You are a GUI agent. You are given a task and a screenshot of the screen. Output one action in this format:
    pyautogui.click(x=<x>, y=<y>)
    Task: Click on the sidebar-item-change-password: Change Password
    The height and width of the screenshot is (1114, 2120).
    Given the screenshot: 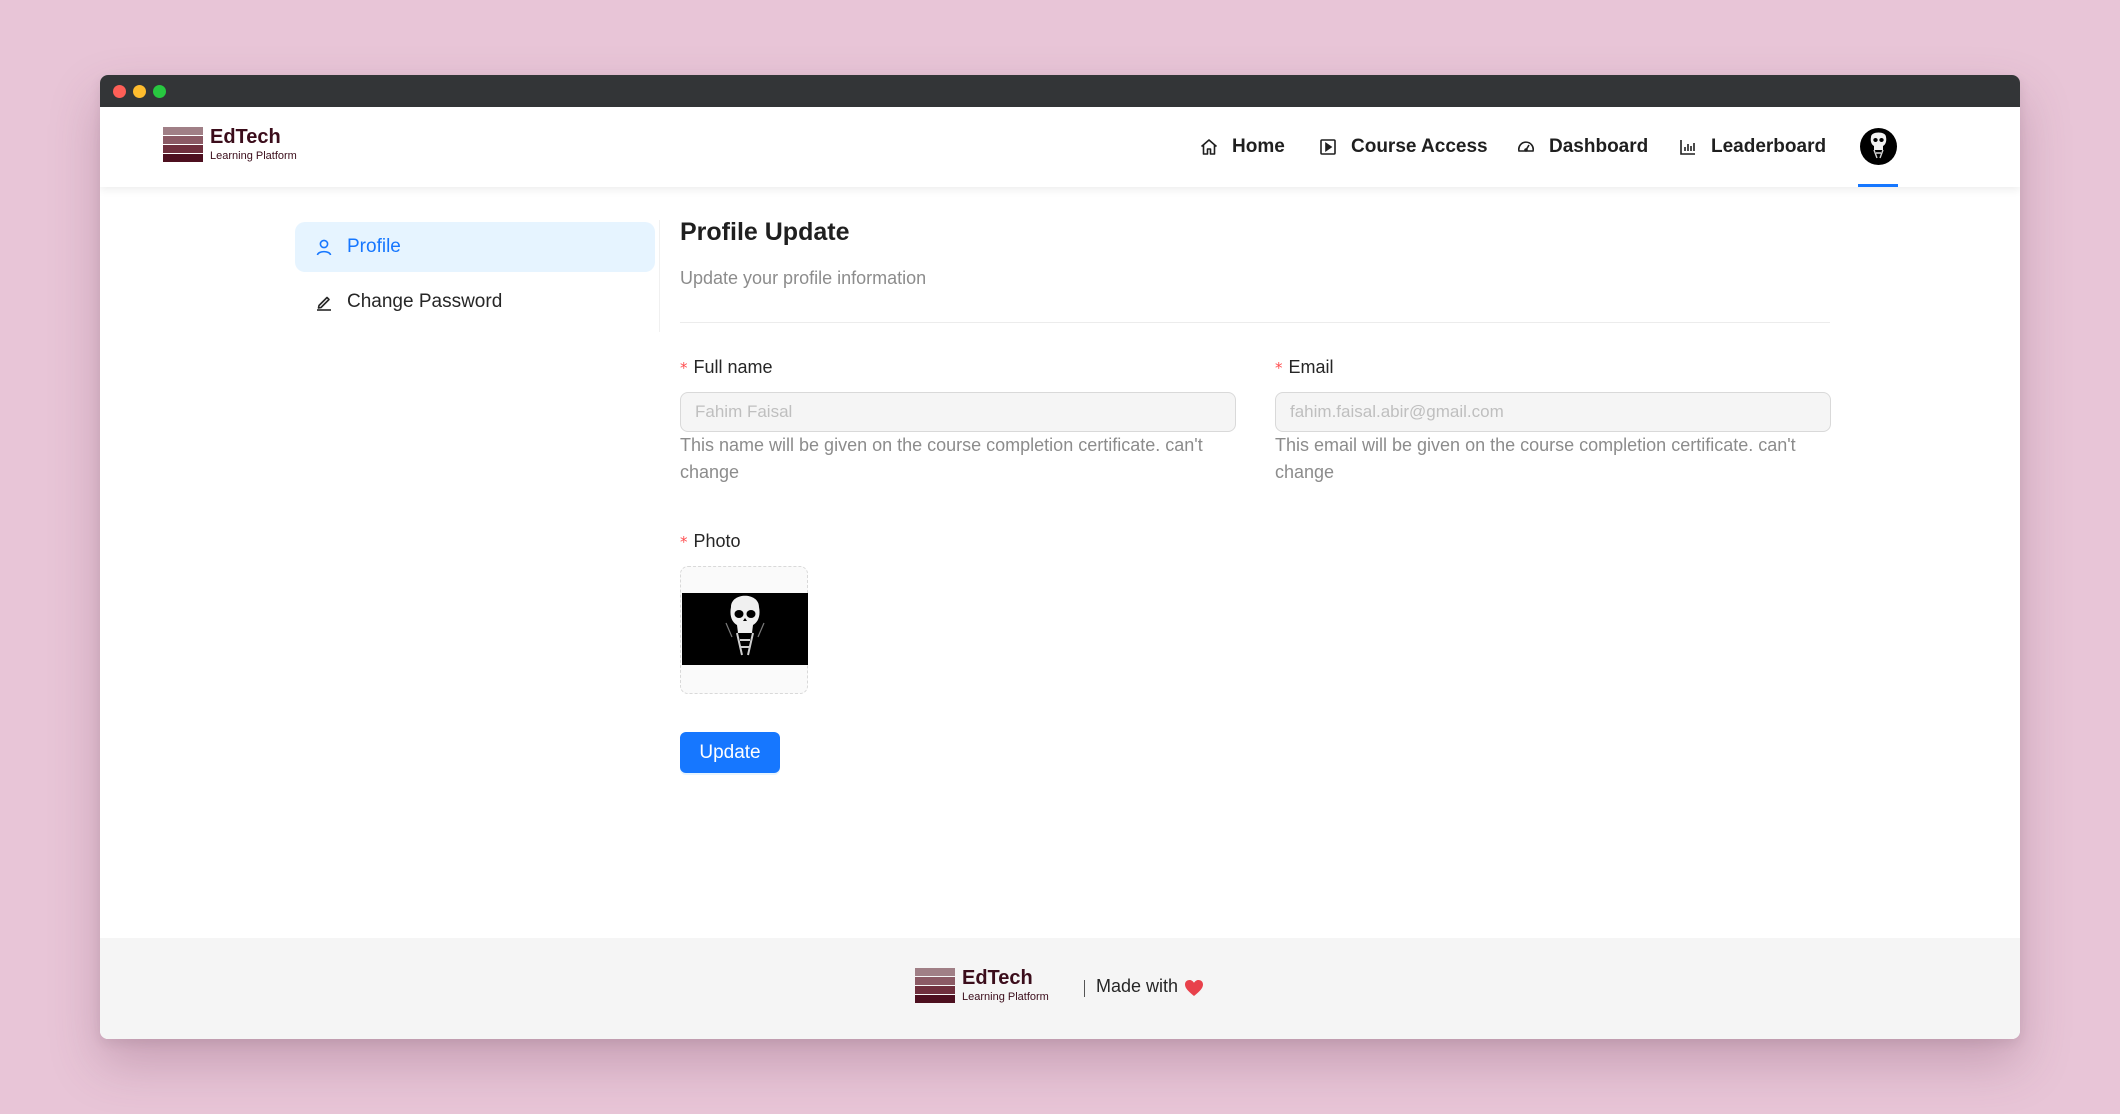 What is the action you would take?
    pyautogui.click(x=475, y=302)
    